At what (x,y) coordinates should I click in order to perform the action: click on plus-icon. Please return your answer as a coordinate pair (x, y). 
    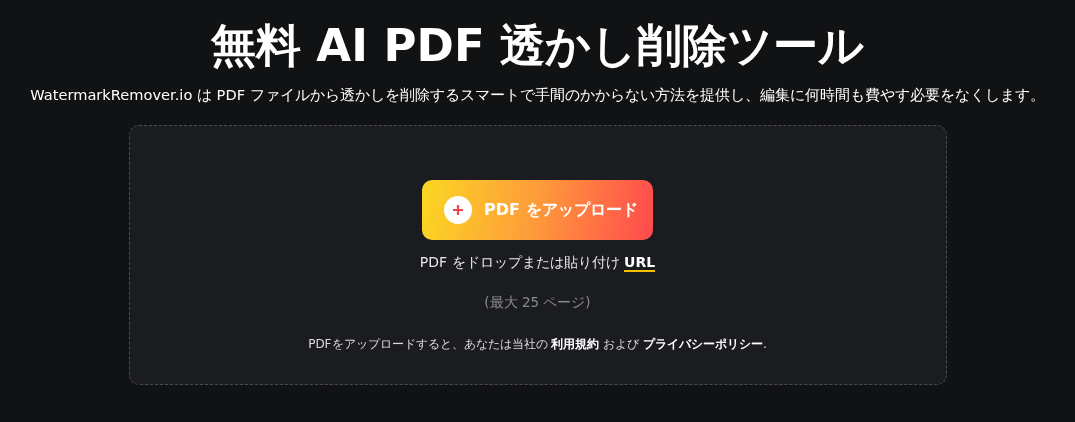
    Looking at the image, I should click on (458, 210).